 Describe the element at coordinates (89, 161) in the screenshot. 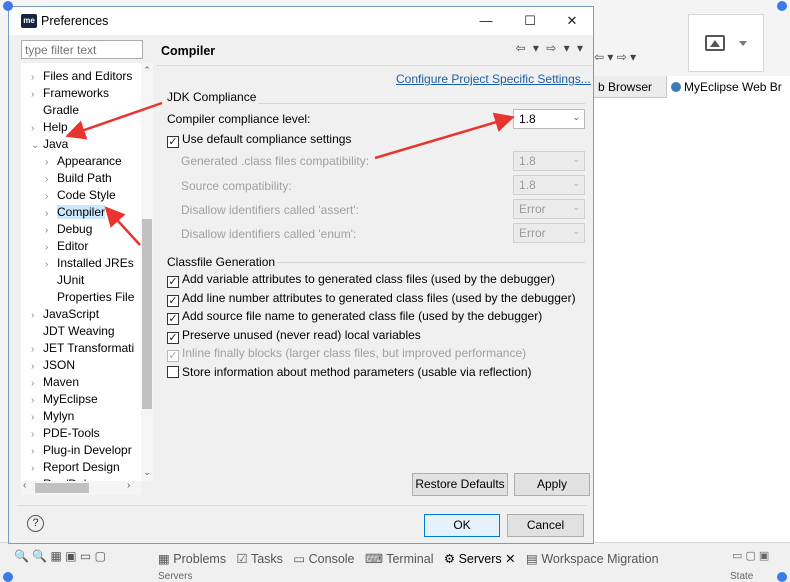

I see `tree-item-label: Appearance` at that location.